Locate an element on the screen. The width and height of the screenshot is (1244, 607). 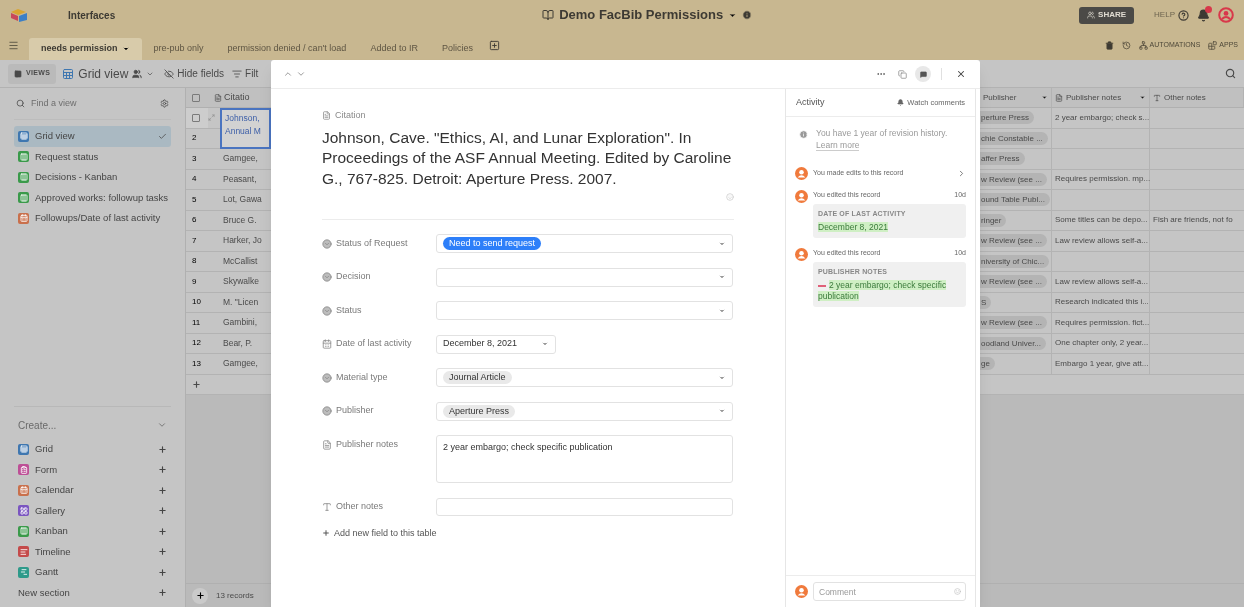
table-cell: M. "Licen is located at coordinates (241, 302).